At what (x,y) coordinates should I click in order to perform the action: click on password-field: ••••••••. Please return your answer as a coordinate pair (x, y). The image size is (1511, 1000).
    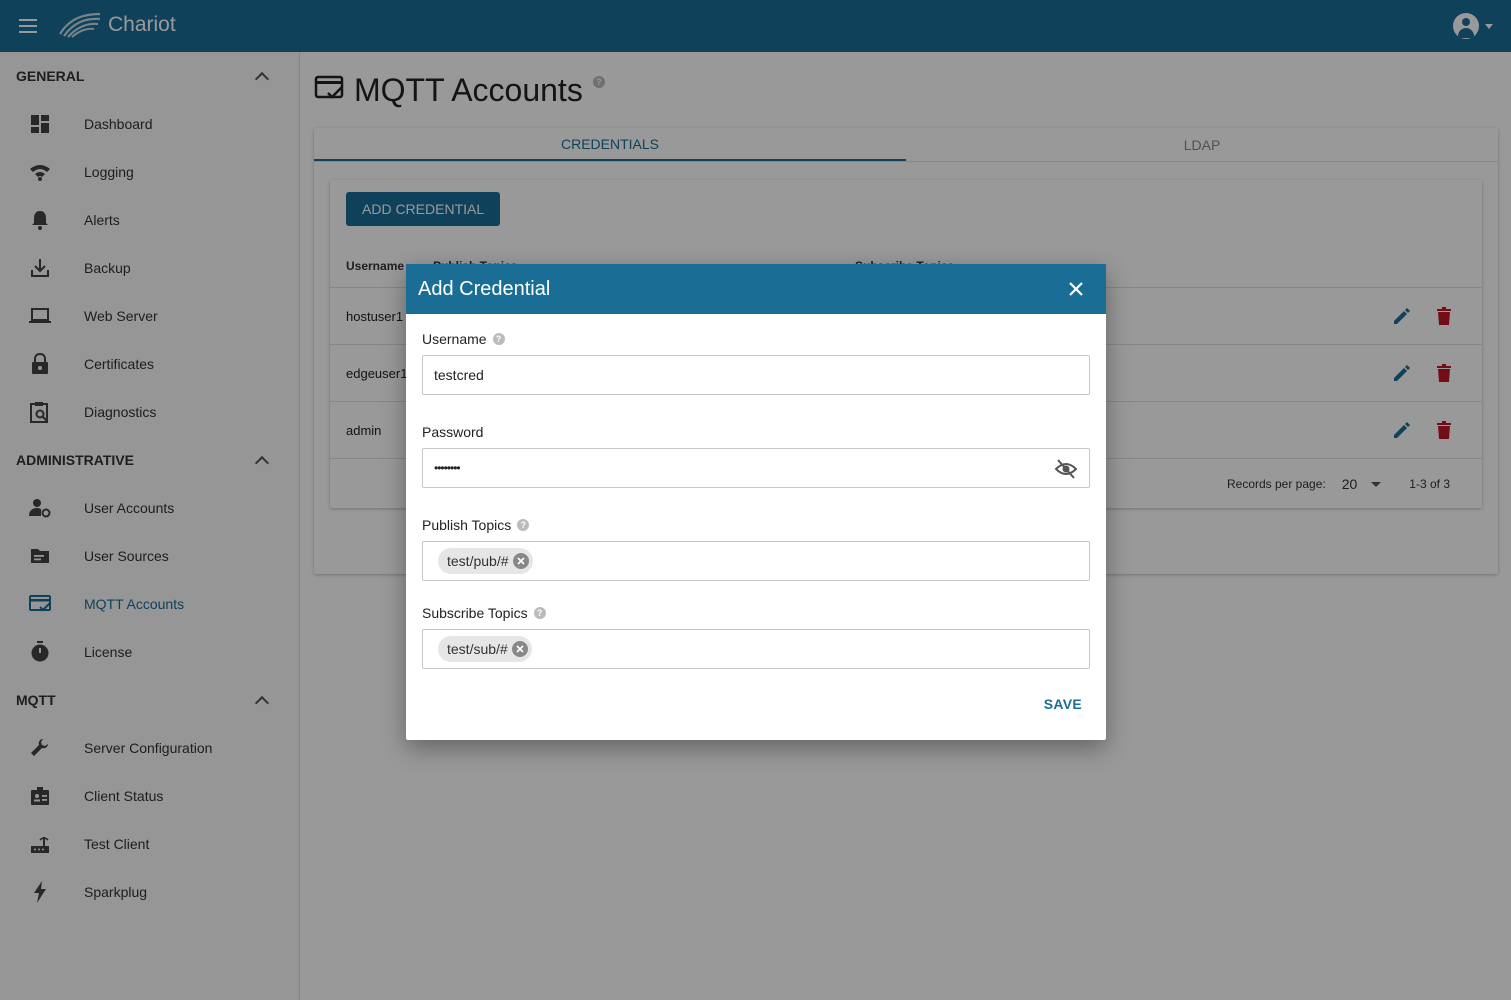
    Looking at the image, I should click on (756, 468).